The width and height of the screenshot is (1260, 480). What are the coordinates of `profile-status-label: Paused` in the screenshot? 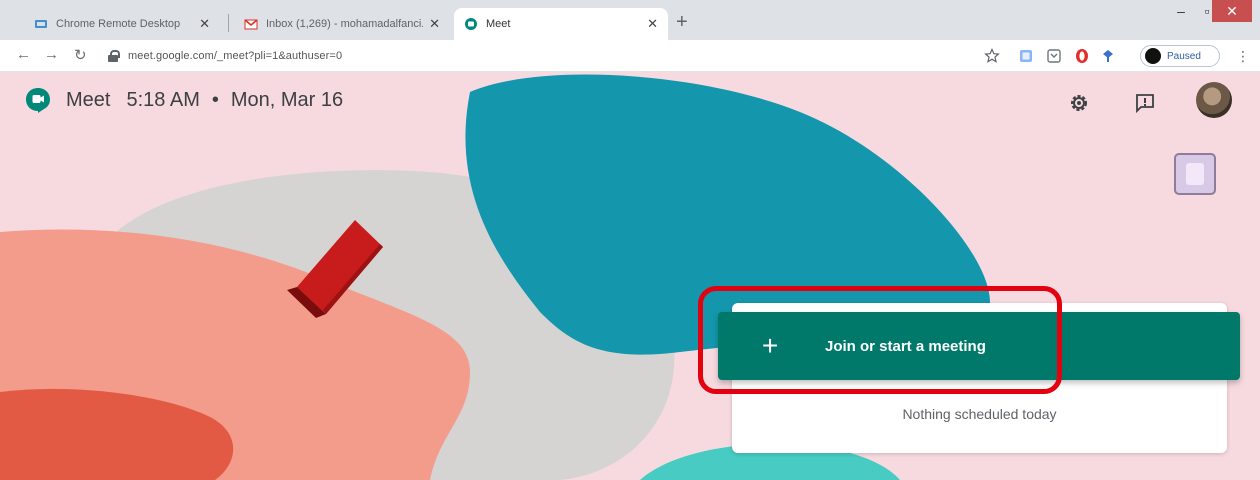 It's located at (1184, 56).